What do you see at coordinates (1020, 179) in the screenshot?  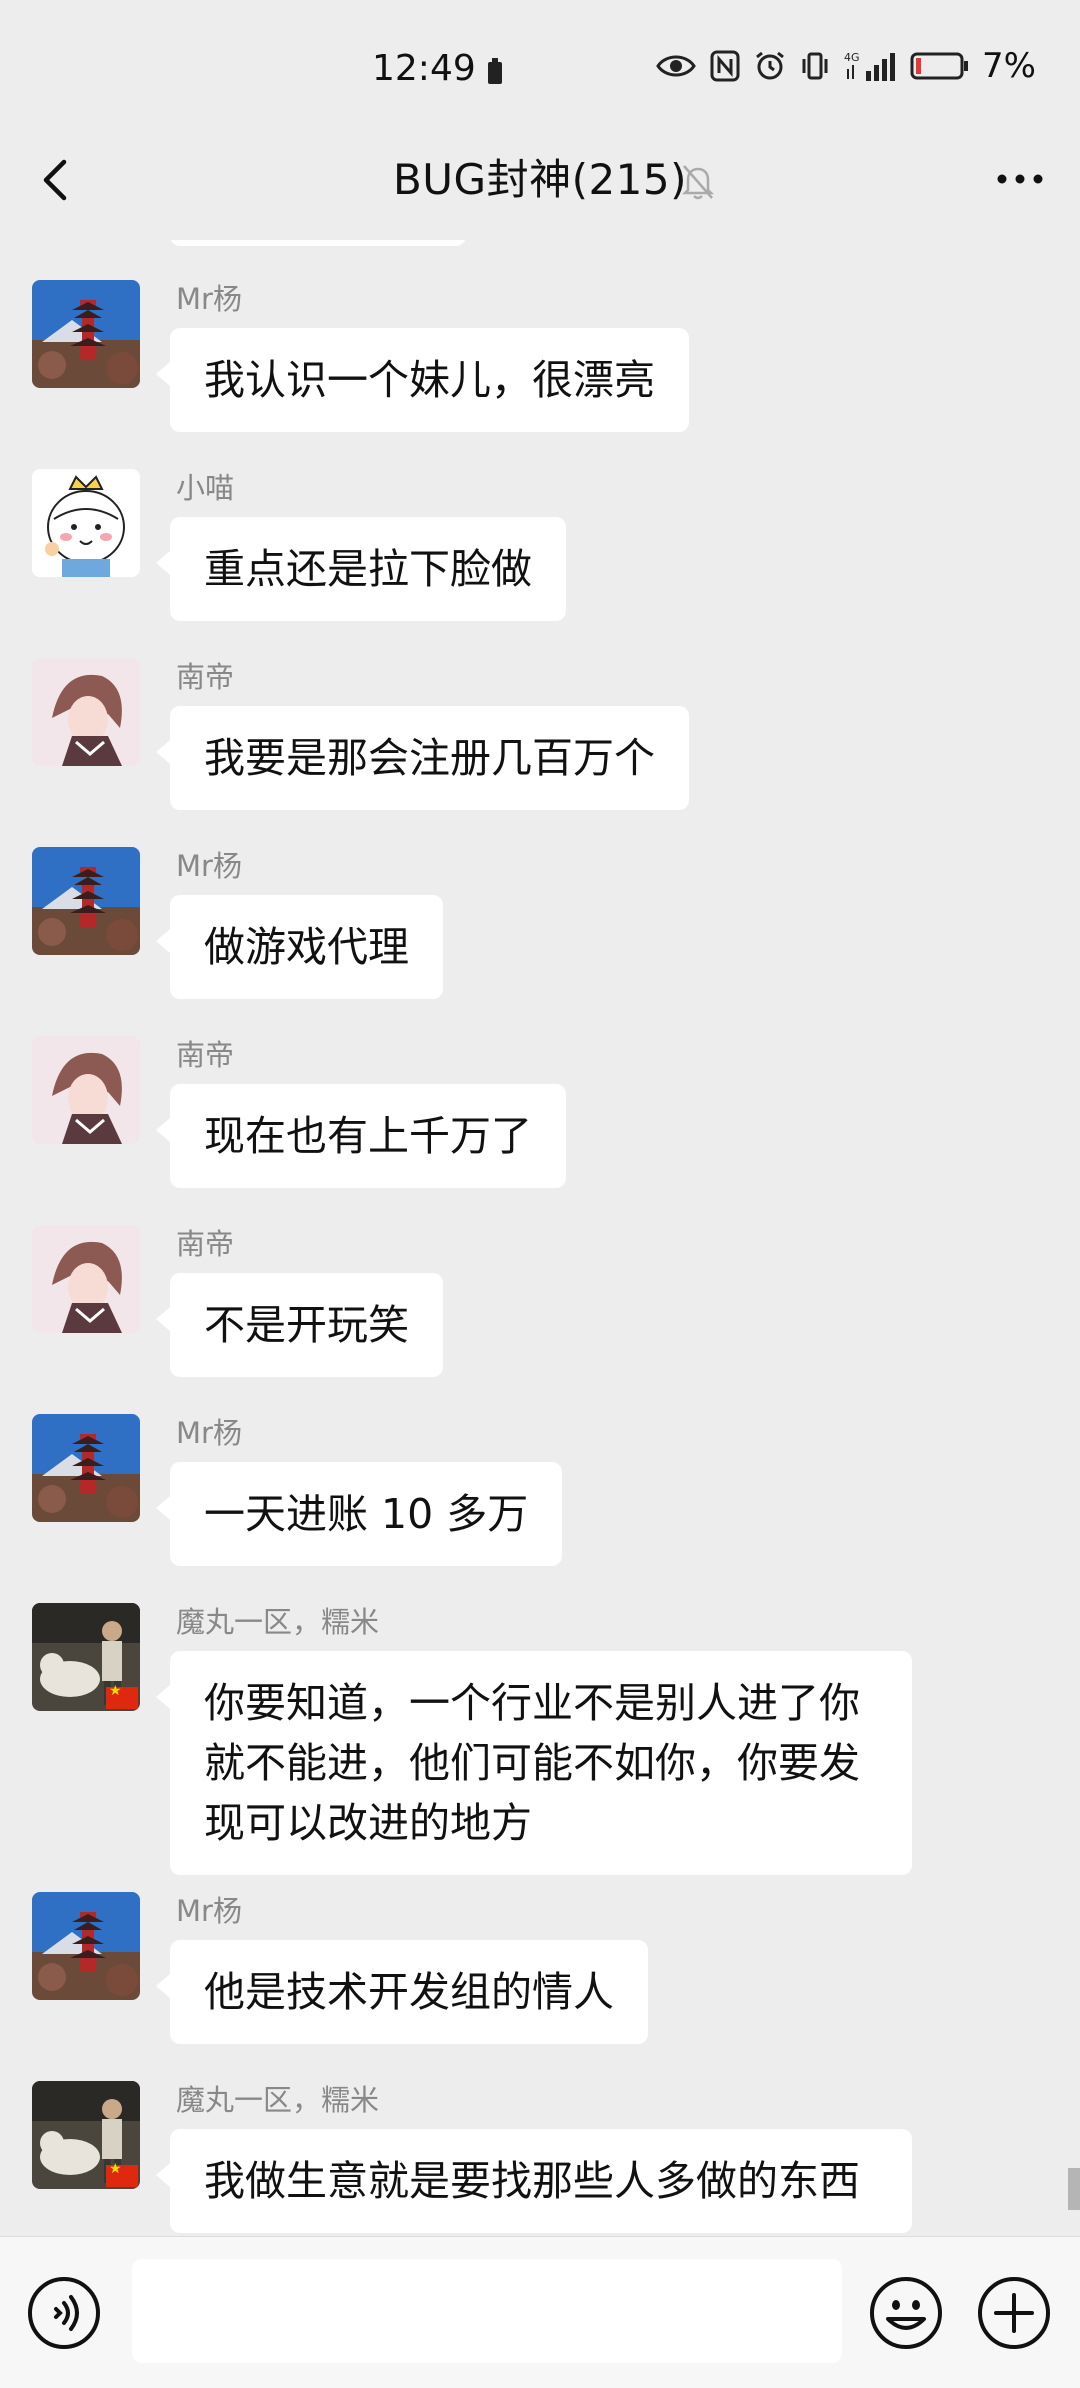 I see `more-options-icon` at bounding box center [1020, 179].